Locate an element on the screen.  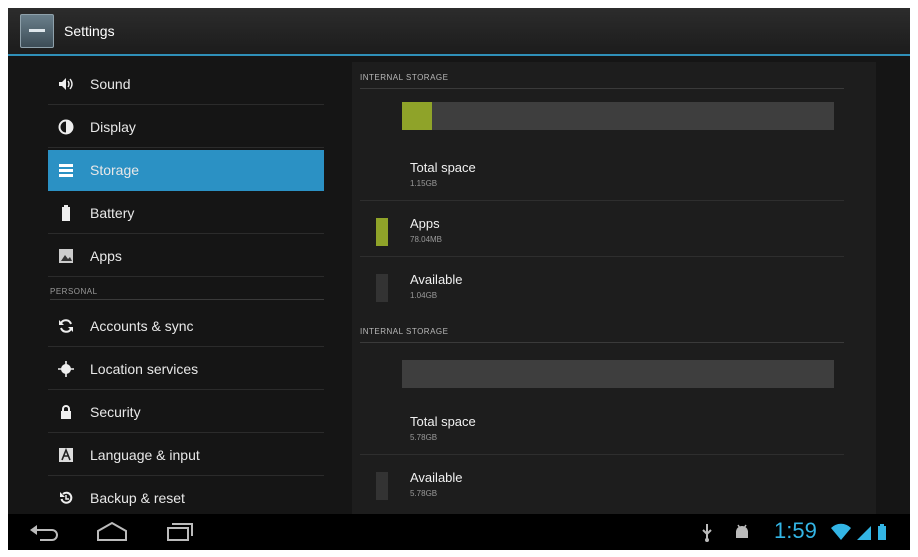
menu-item-label: Language & input is located at coordinates (145, 455).